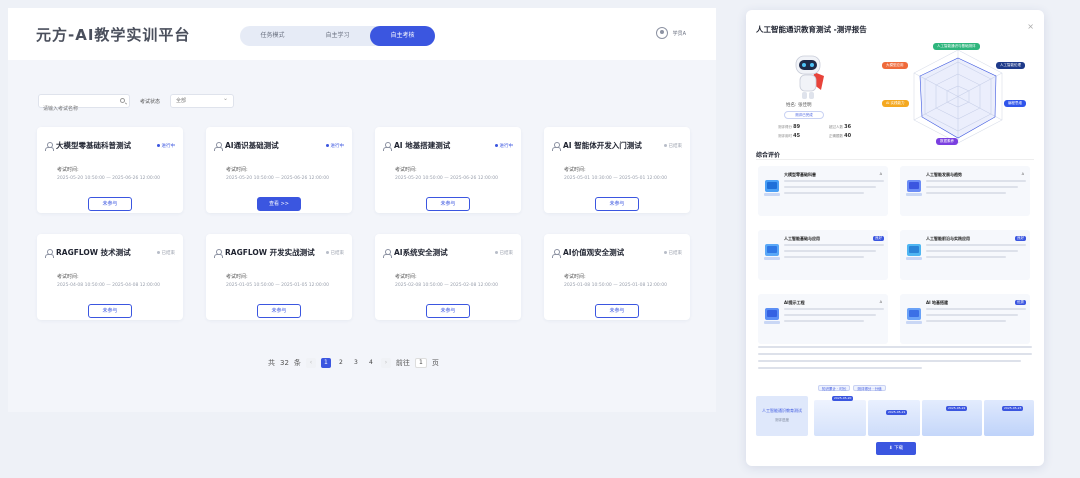 Image resolution: width=1080 pixels, height=478 pixels. What do you see at coordinates (965, 191) in the screenshot?
I see `evaluation-card: 人工智能发展与趋势 A` at bounding box center [965, 191].